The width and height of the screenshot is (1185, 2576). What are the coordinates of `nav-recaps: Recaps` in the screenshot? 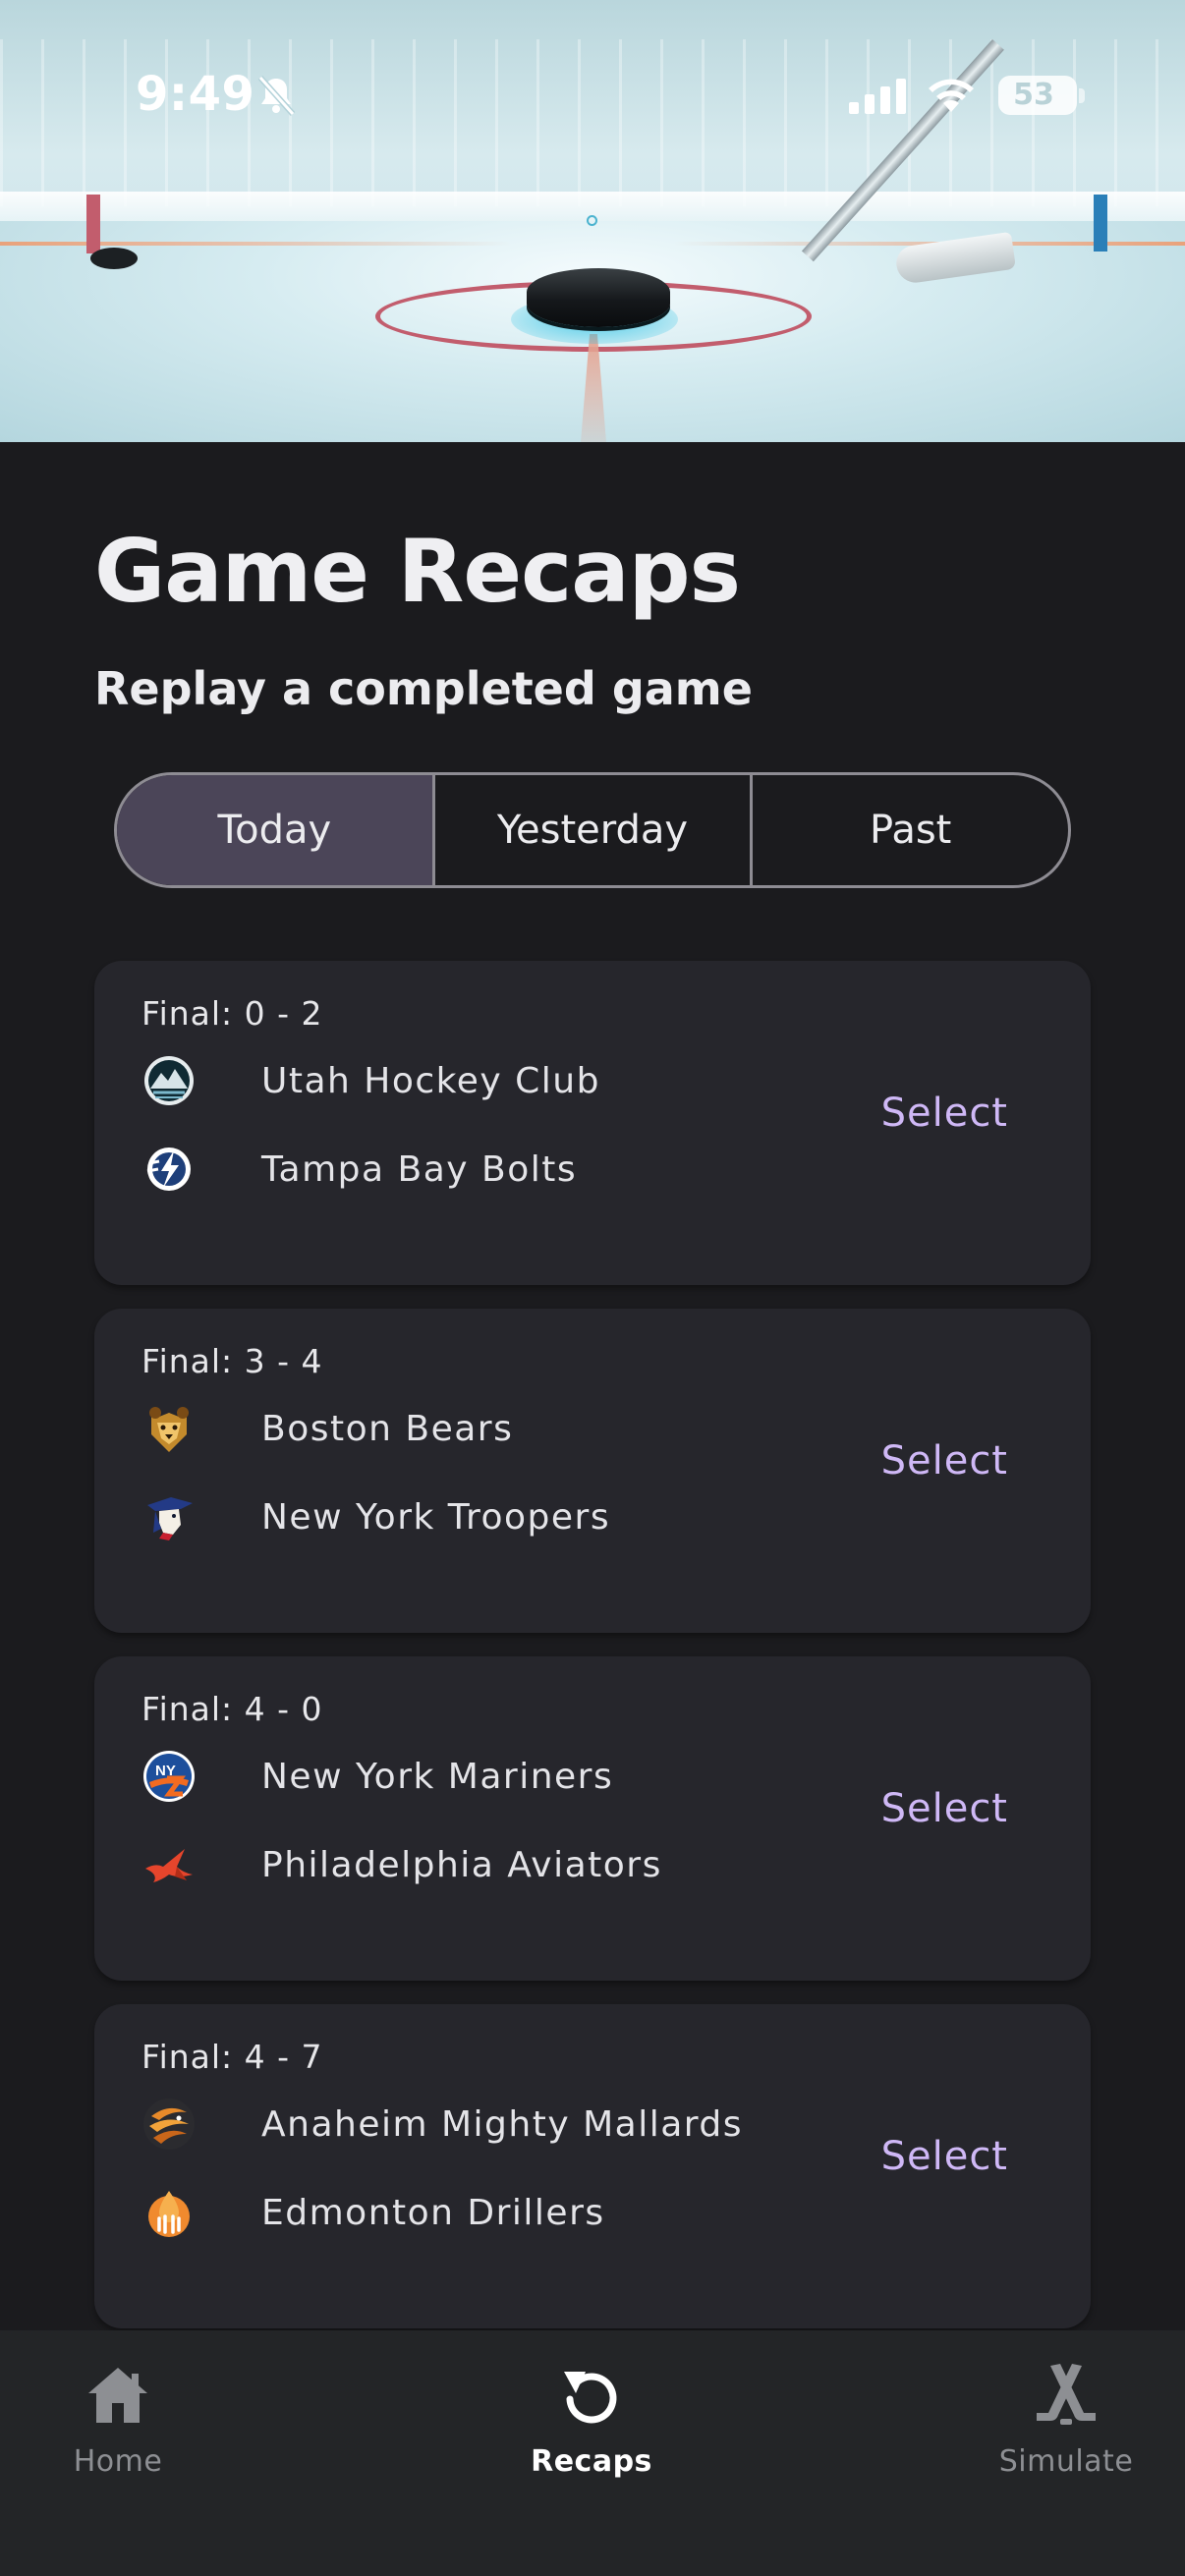 It's located at (592, 2419).